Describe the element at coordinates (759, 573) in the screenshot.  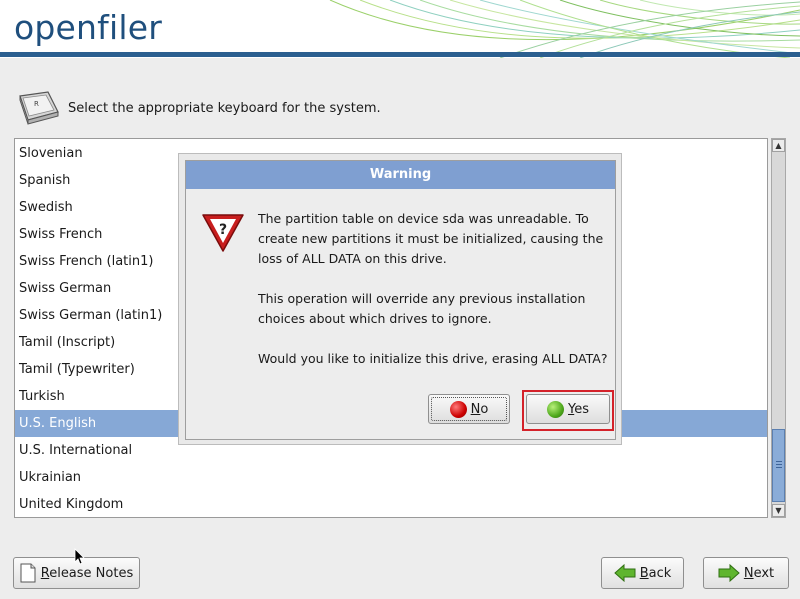
I see `next-label: Next` at that location.